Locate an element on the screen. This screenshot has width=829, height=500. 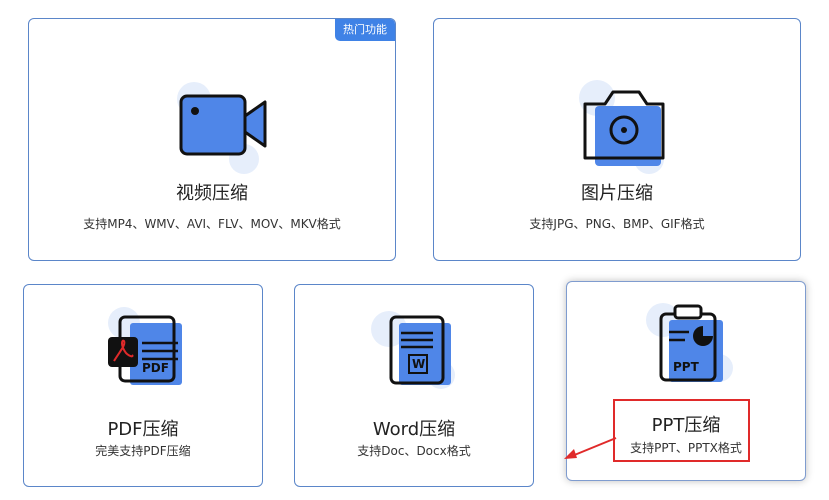
video-card-title: 视频压缩 is located at coordinates (212, 193).